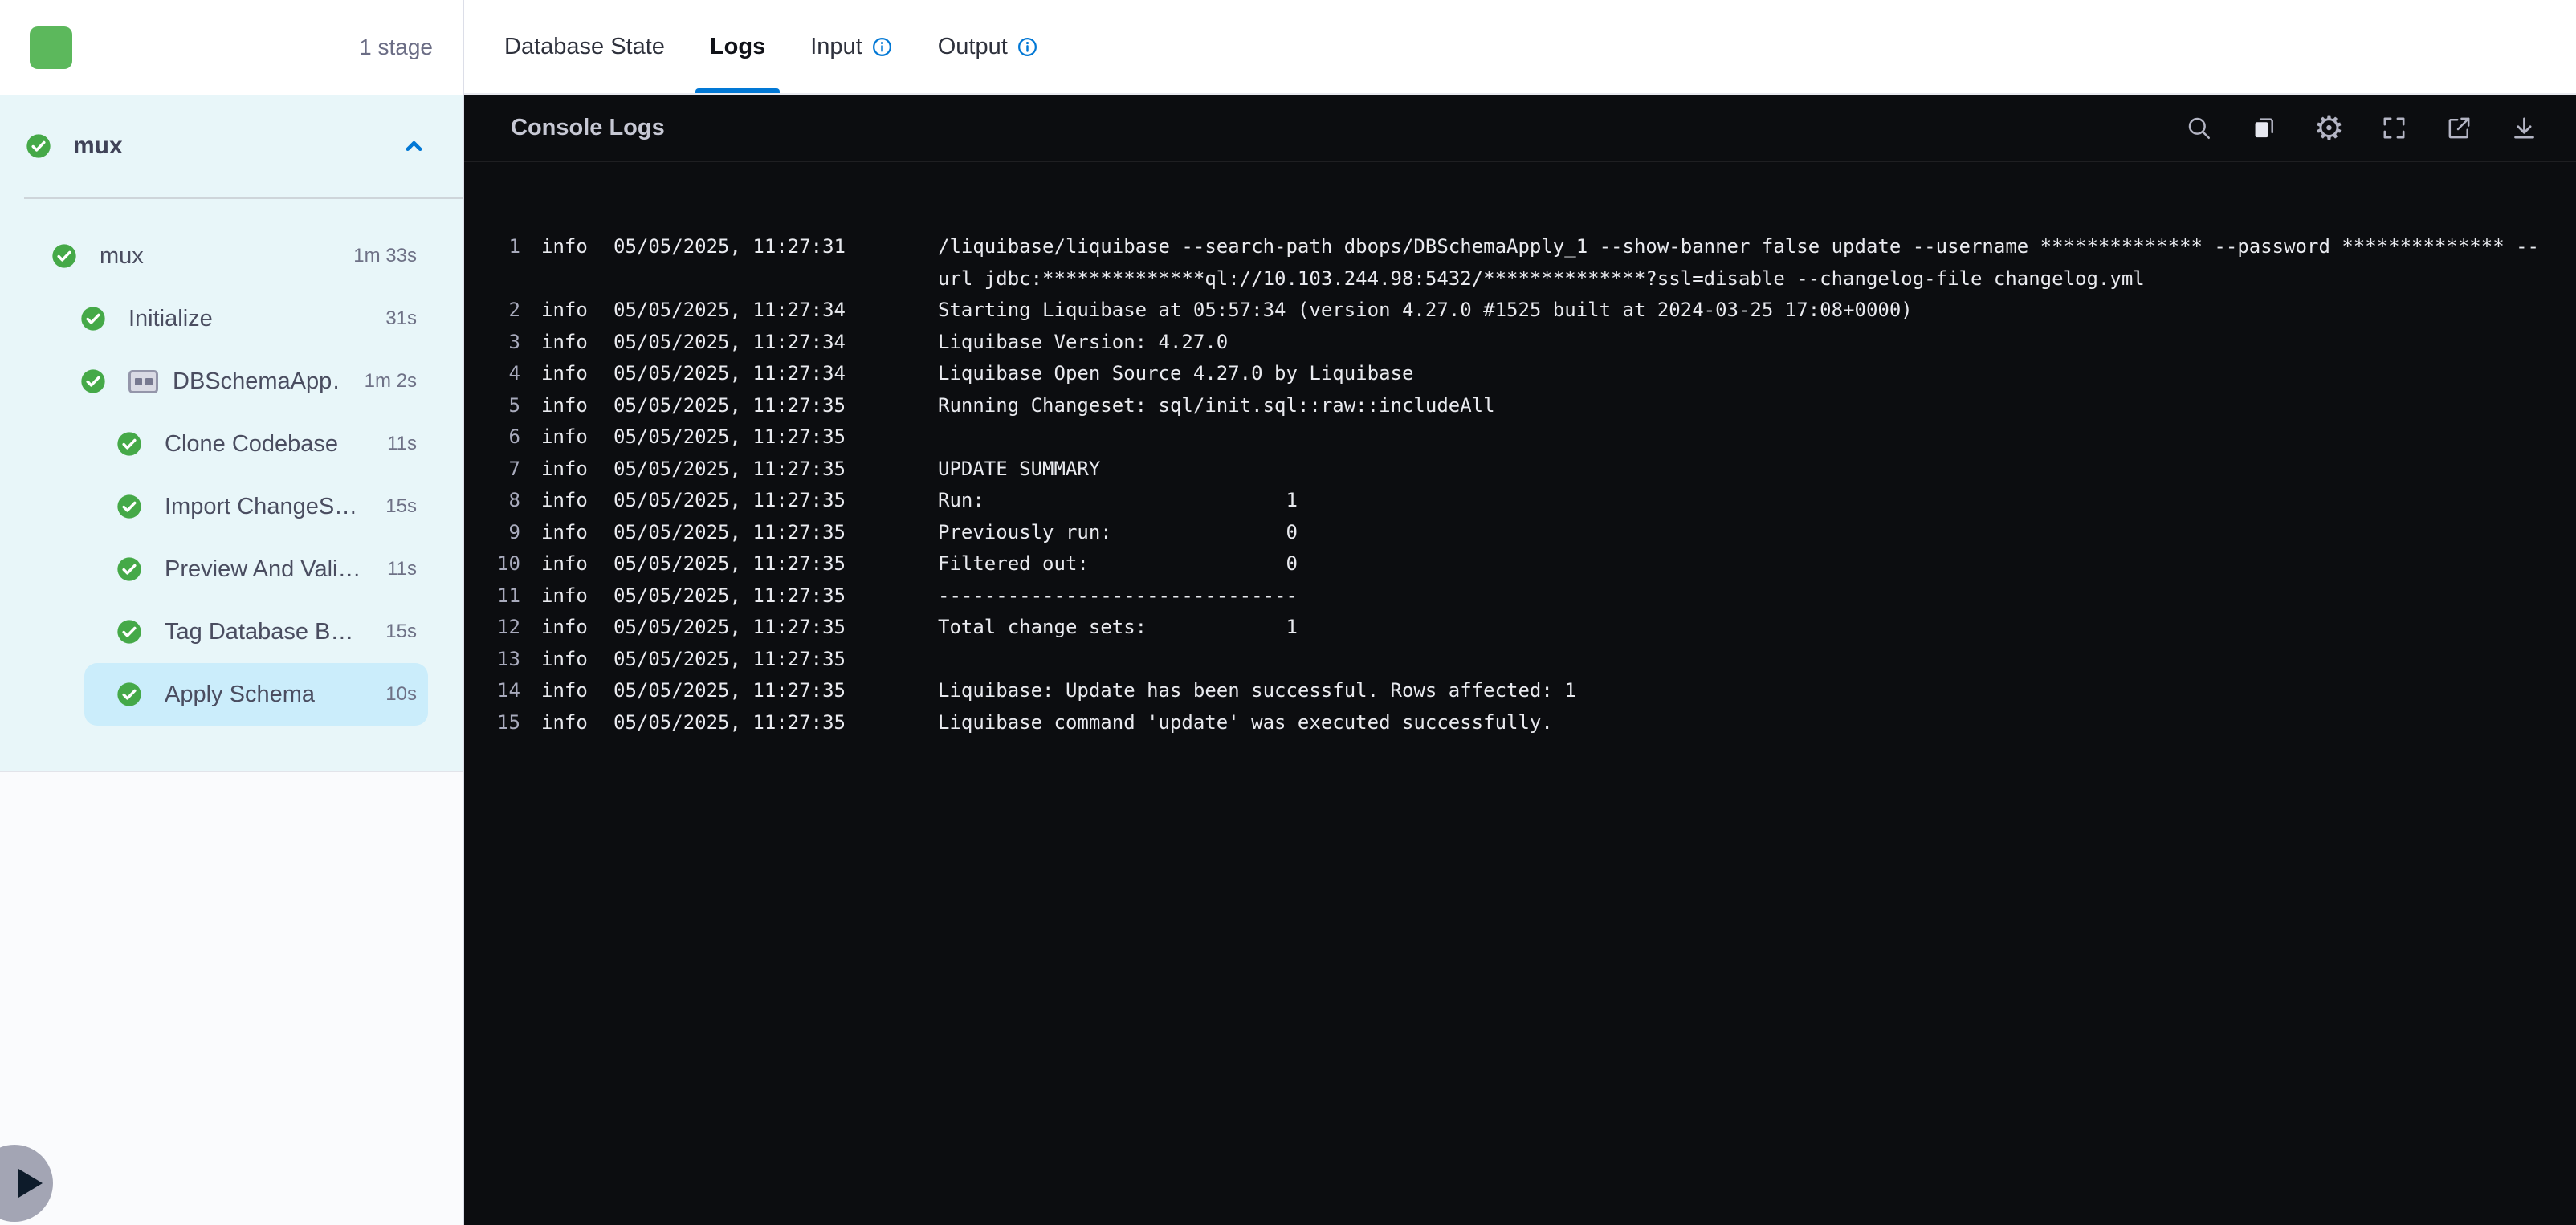  I want to click on step-row: Import ChangeS… 15s, so click(256, 507).